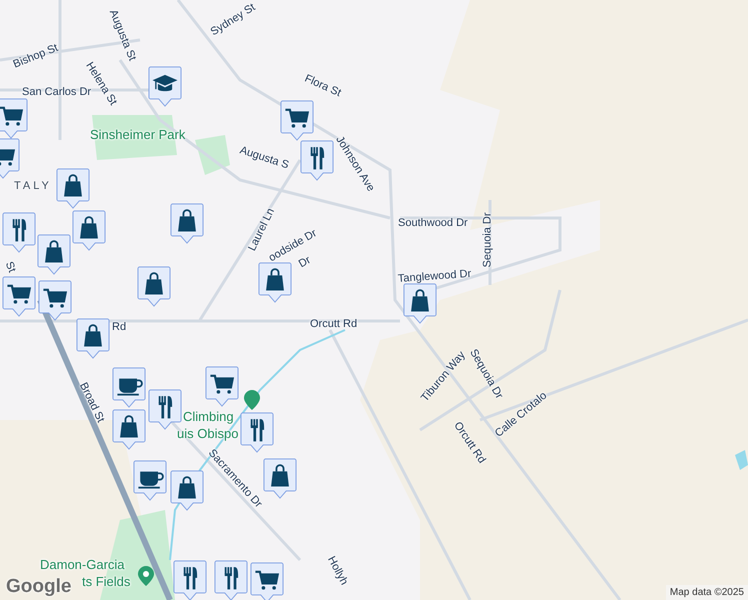 Image resolution: width=748 pixels, height=600 pixels. Describe the element at coordinates (334, 324) in the screenshot. I see `street-label: Orcutt Rd` at that location.